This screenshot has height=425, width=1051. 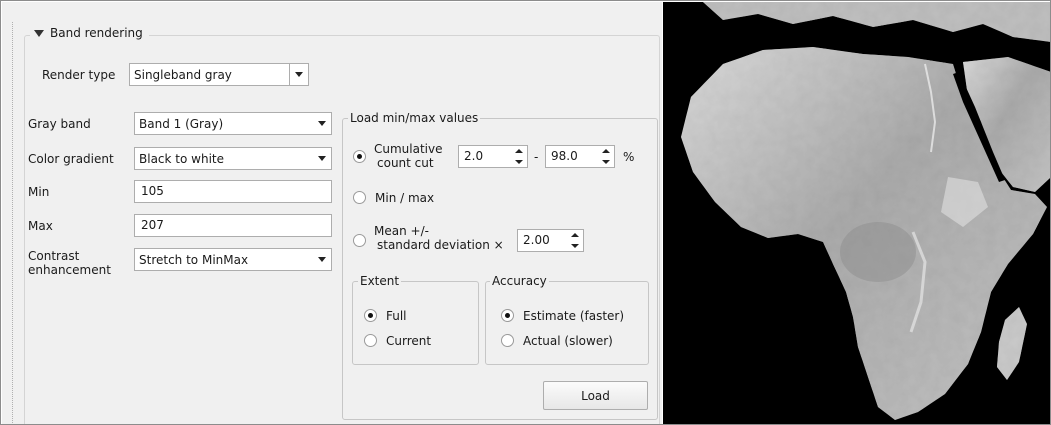 What do you see at coordinates (474, 156) in the screenshot?
I see `cumulative-from-value: 2.0` at bounding box center [474, 156].